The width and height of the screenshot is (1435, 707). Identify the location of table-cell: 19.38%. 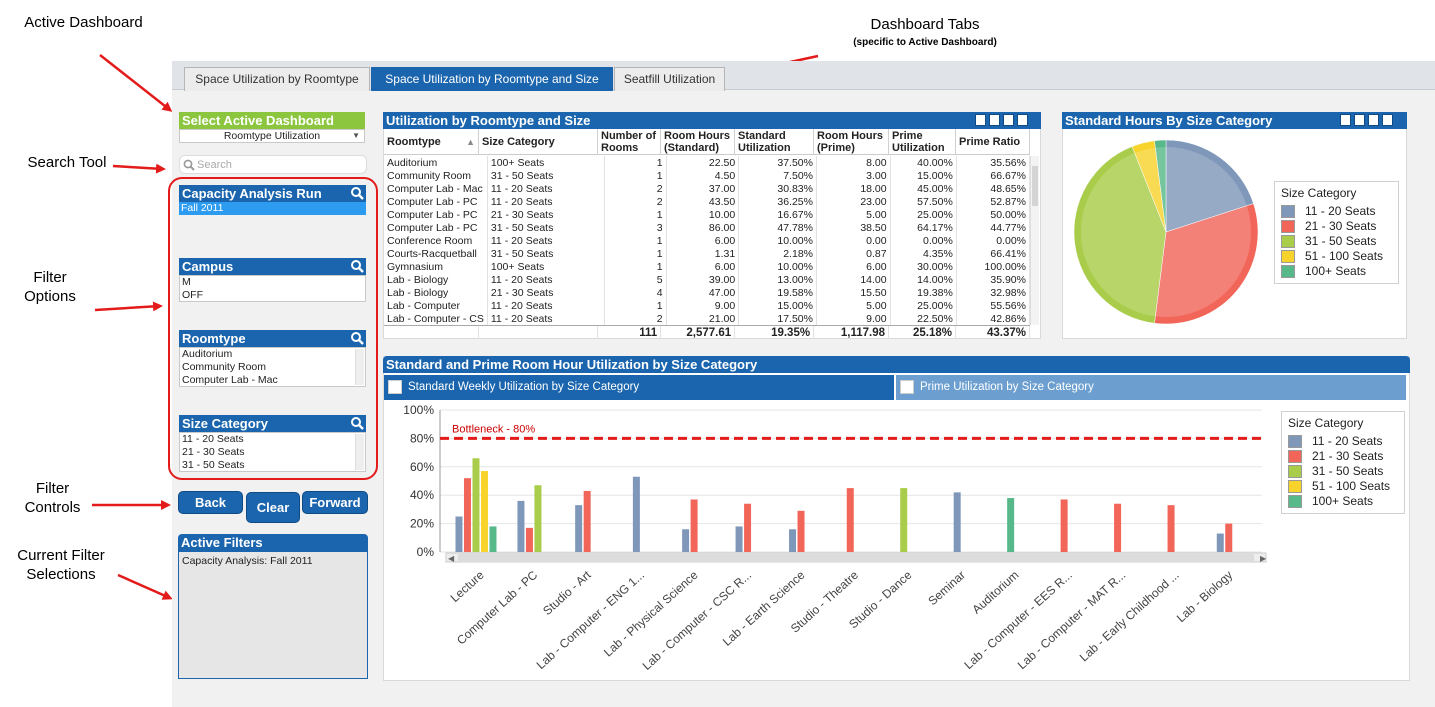
(923, 292).